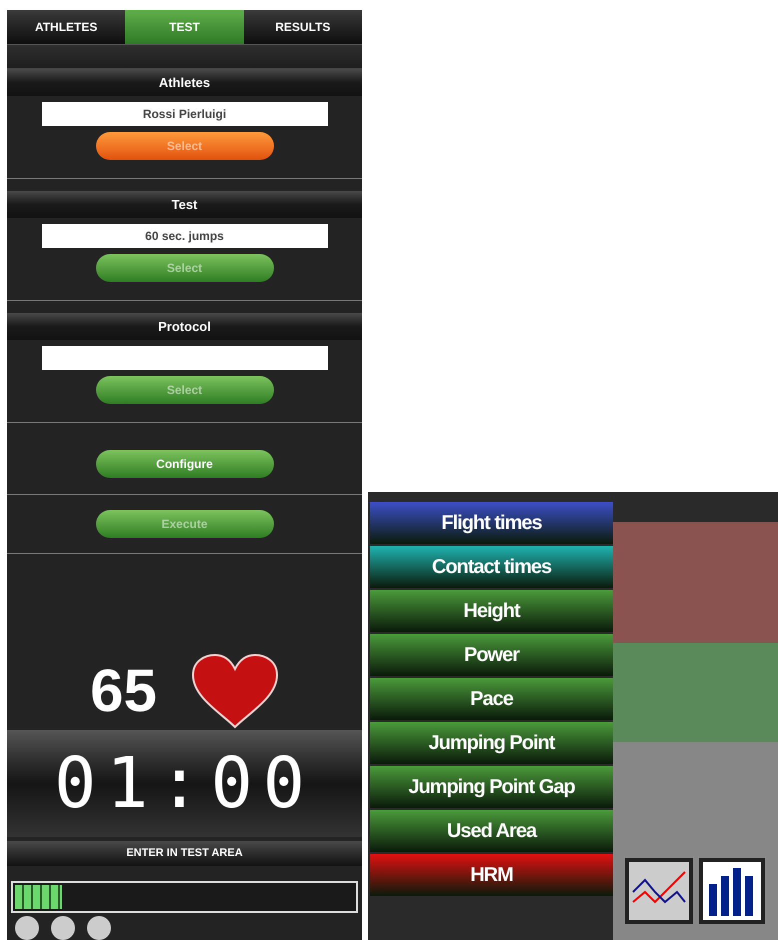  I want to click on text-field, so click(185, 358).